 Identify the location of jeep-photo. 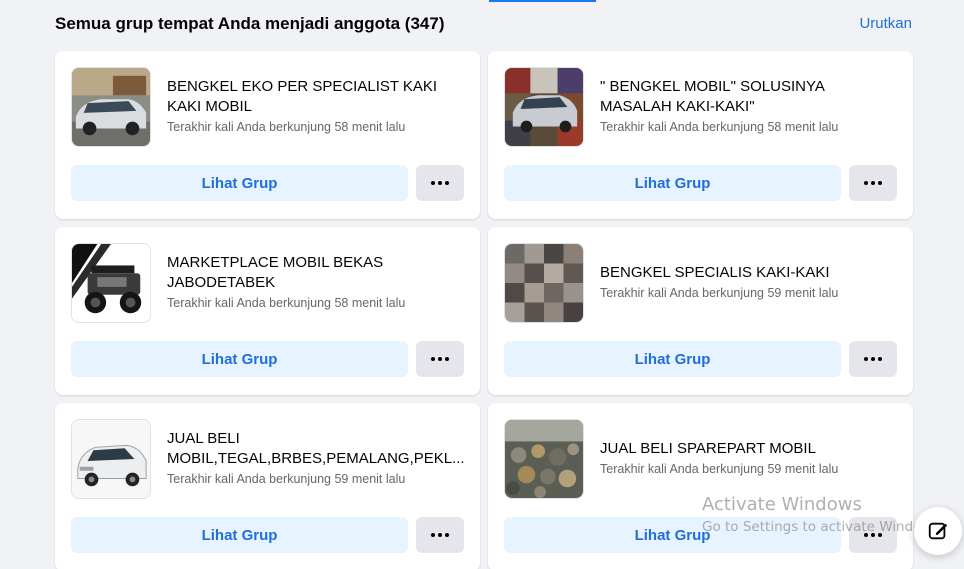
(111, 283).